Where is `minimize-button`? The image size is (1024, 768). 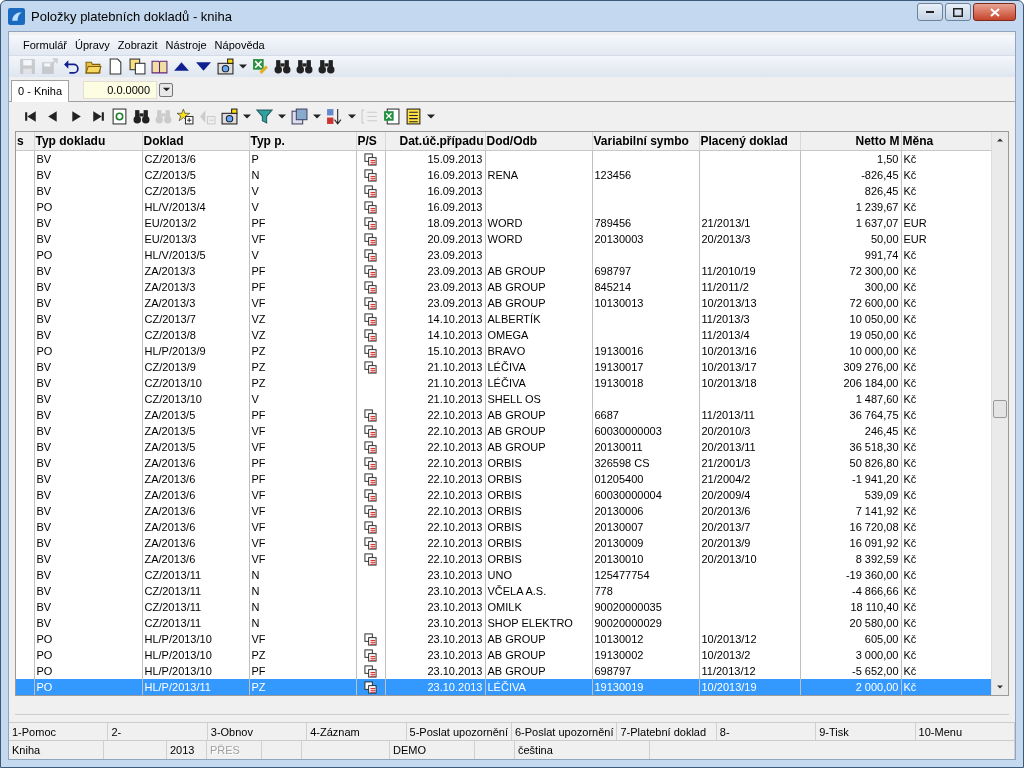
minimize-button is located at coordinates (930, 12).